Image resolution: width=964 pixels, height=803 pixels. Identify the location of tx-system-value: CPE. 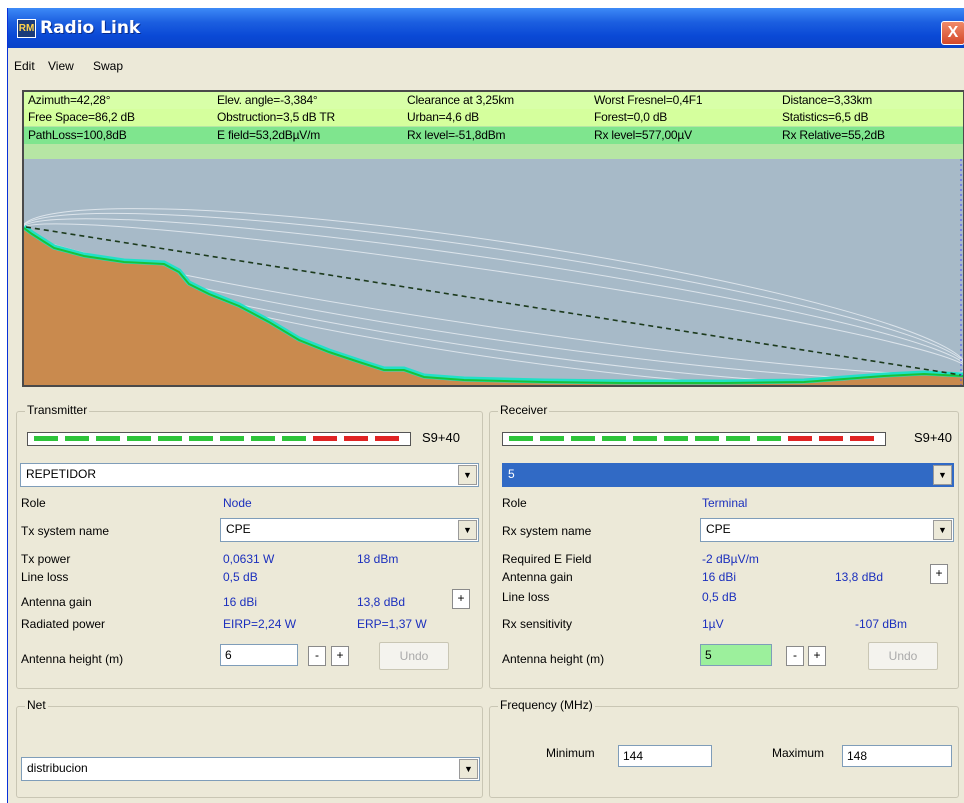
(238, 529).